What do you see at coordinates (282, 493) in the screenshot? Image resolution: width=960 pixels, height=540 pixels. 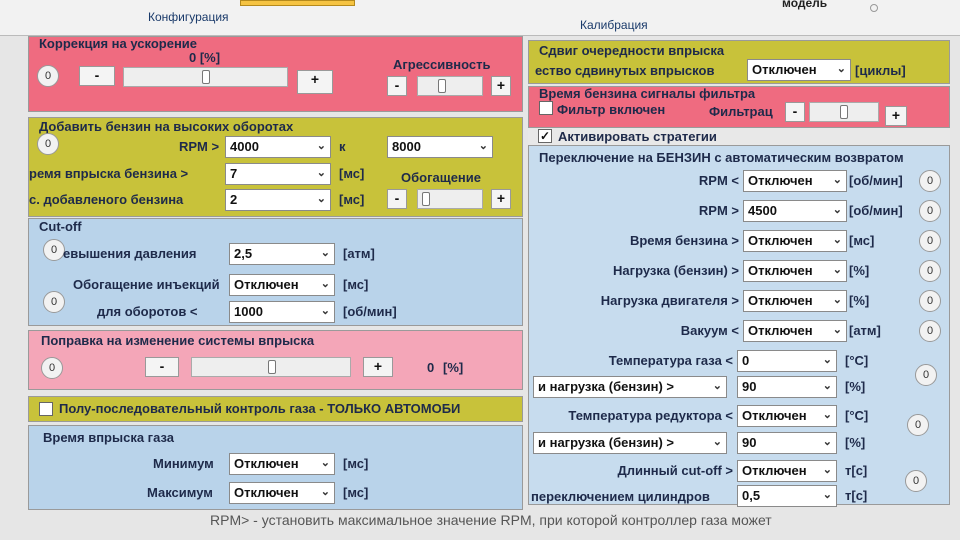 I see `gasinj-max-select: Отключен ⌄` at bounding box center [282, 493].